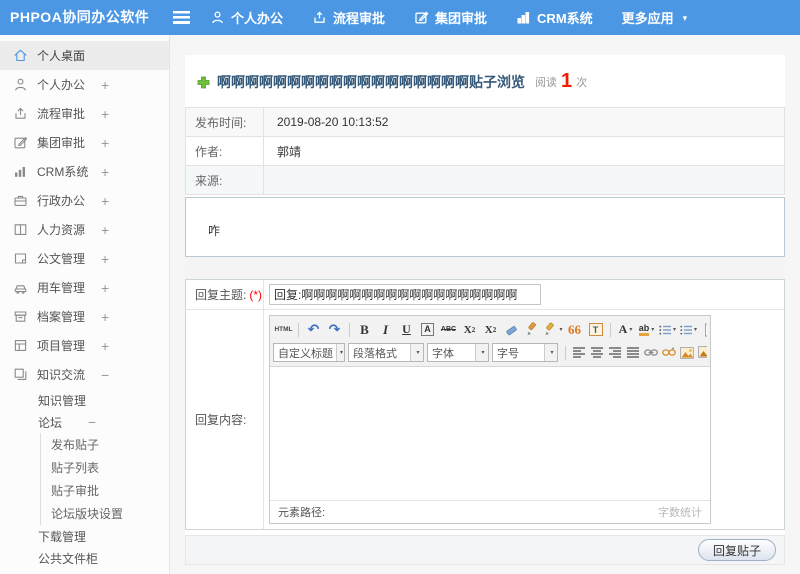 The image size is (800, 574). I want to click on sidebar-item-knowledge-management: 知识管理, so click(84, 400).